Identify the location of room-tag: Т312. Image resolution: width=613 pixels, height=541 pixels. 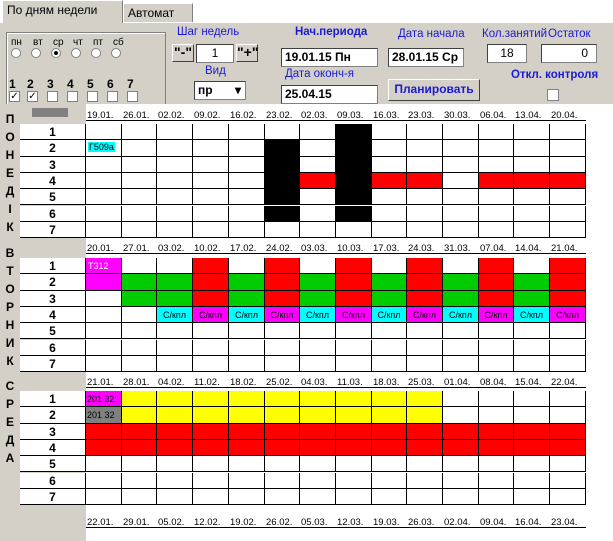
(104, 266).